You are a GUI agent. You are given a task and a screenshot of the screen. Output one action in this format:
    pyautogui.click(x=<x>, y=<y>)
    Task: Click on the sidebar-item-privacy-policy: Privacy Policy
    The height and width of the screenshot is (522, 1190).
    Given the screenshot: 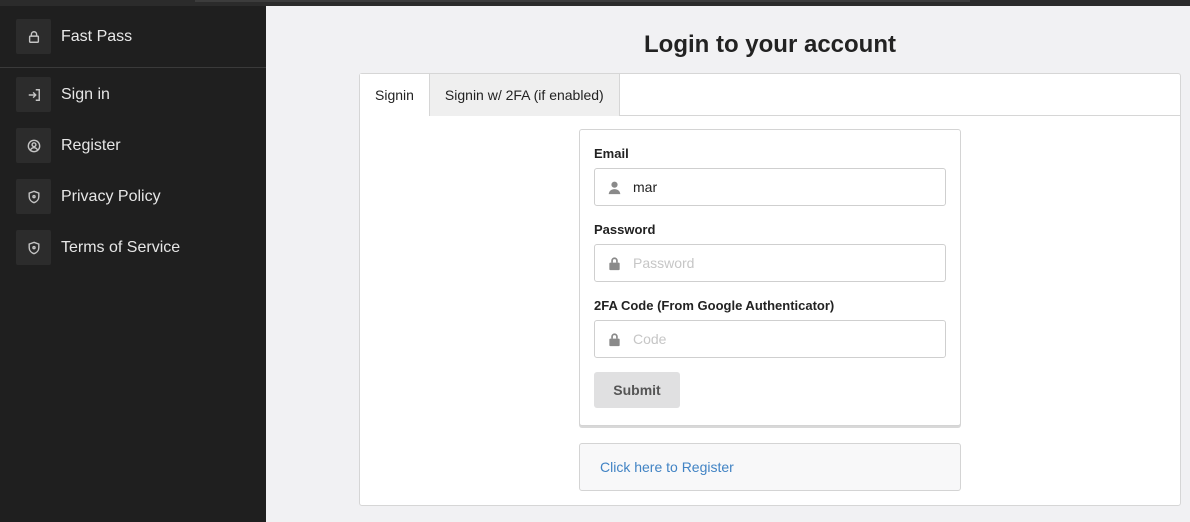 What is the action you would take?
    pyautogui.click(x=133, y=196)
    